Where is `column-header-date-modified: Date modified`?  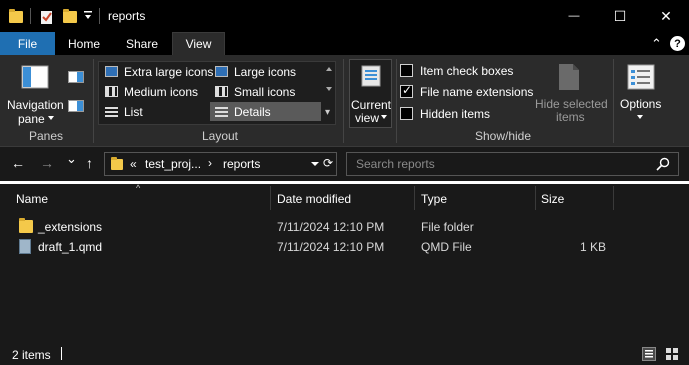
column-header-date-modified: Date modified is located at coordinates (314, 199).